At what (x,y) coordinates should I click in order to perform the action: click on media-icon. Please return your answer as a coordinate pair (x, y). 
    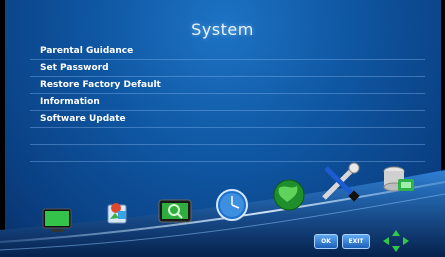
    Looking at the image, I should click on (118, 212).